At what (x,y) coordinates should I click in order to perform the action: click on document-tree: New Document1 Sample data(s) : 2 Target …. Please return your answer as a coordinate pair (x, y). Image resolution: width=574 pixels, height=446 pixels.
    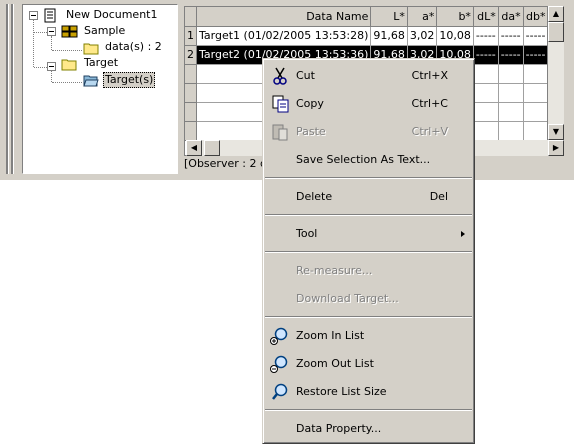
    Looking at the image, I should click on (100, 89).